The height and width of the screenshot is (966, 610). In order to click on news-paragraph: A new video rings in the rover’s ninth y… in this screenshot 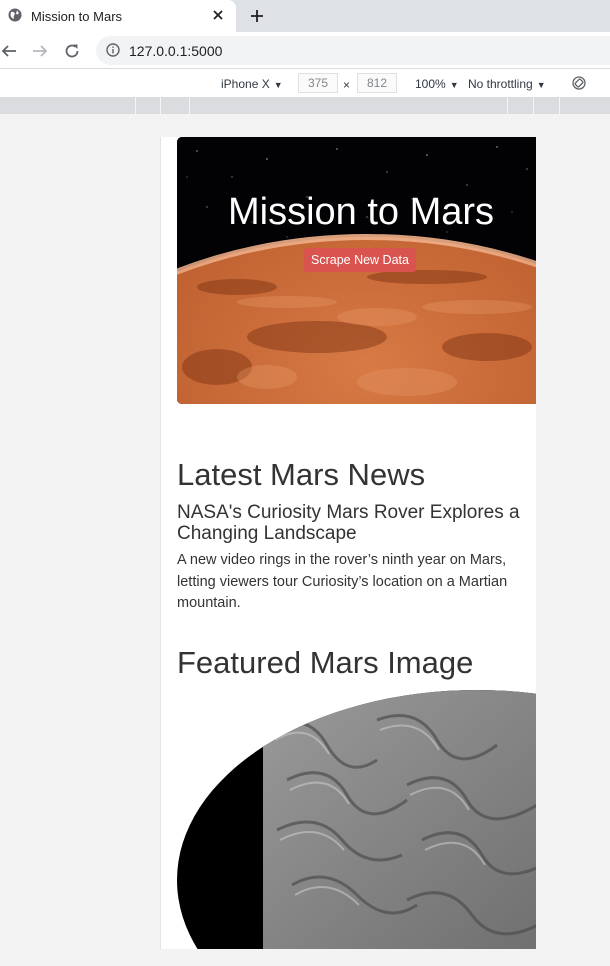, I will do `click(342, 581)`.